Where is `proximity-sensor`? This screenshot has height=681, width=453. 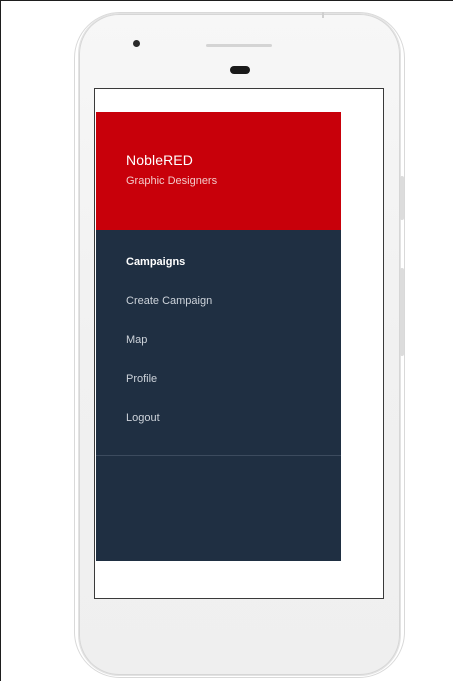 proximity-sensor is located at coordinates (240, 70).